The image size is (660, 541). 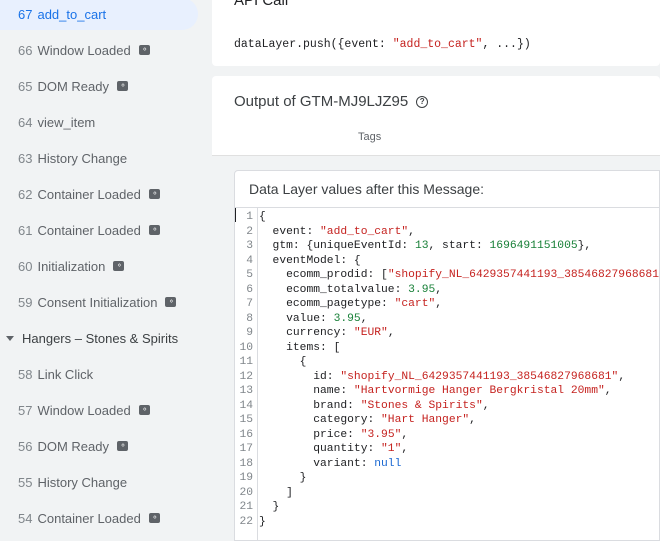 What do you see at coordinates (297, 261) in the screenshot?
I see `code-line: 4 eventModel: {` at bounding box center [297, 261].